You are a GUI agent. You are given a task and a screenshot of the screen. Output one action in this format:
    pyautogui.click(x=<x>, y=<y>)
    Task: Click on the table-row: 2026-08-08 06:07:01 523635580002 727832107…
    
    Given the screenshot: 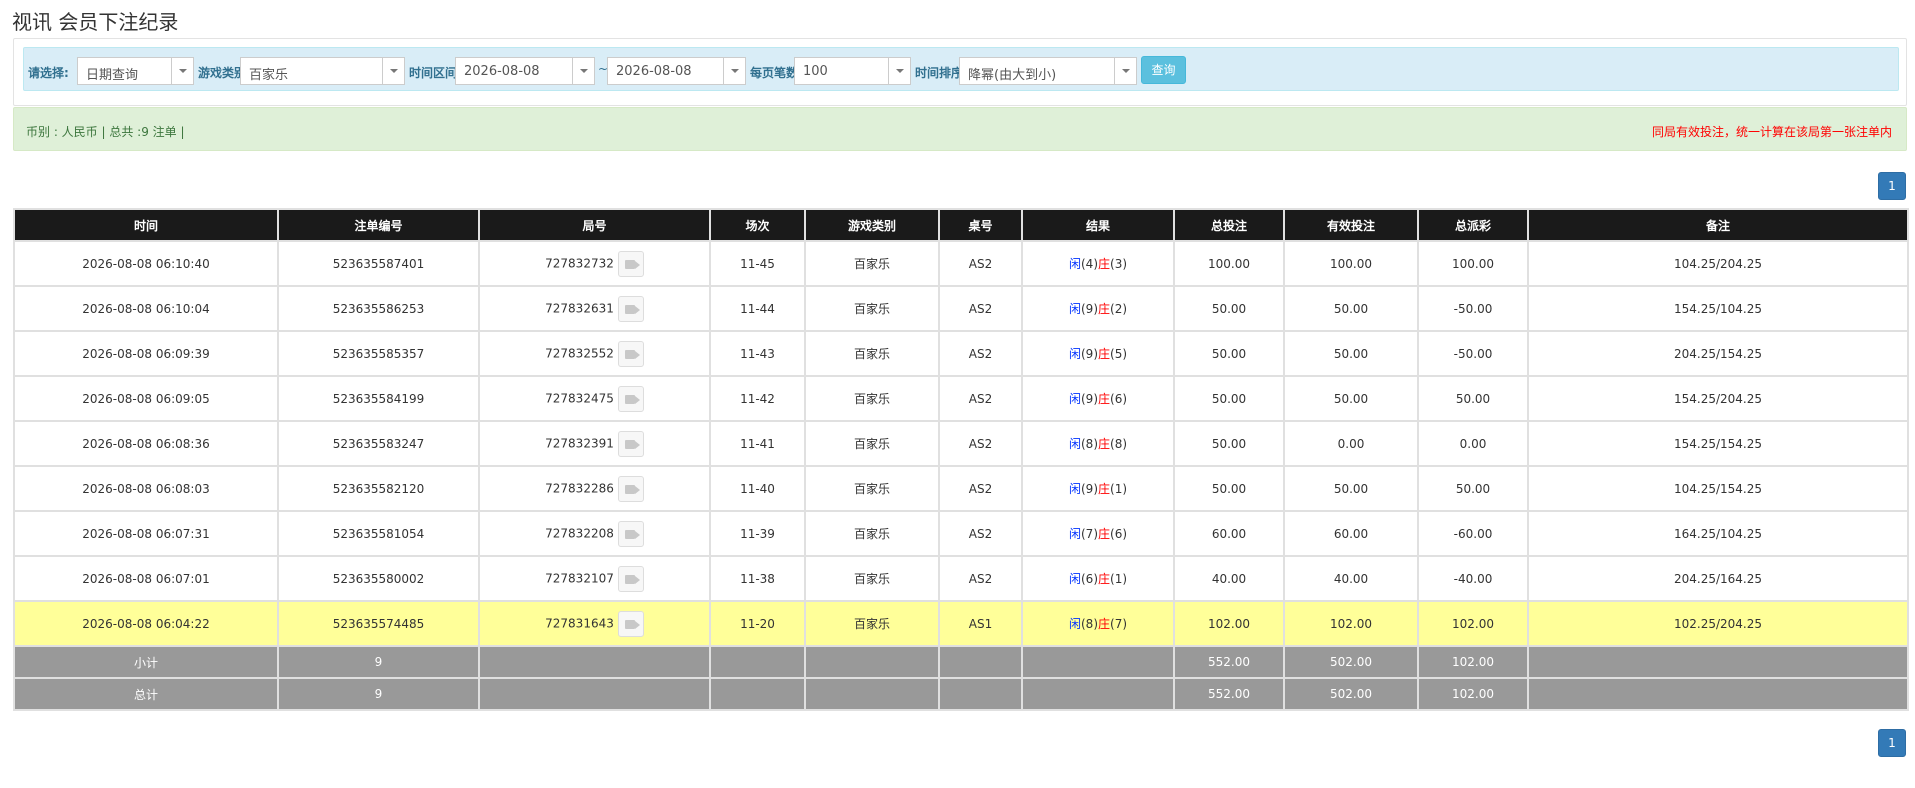 What is the action you would take?
    pyautogui.click(x=961, y=578)
    